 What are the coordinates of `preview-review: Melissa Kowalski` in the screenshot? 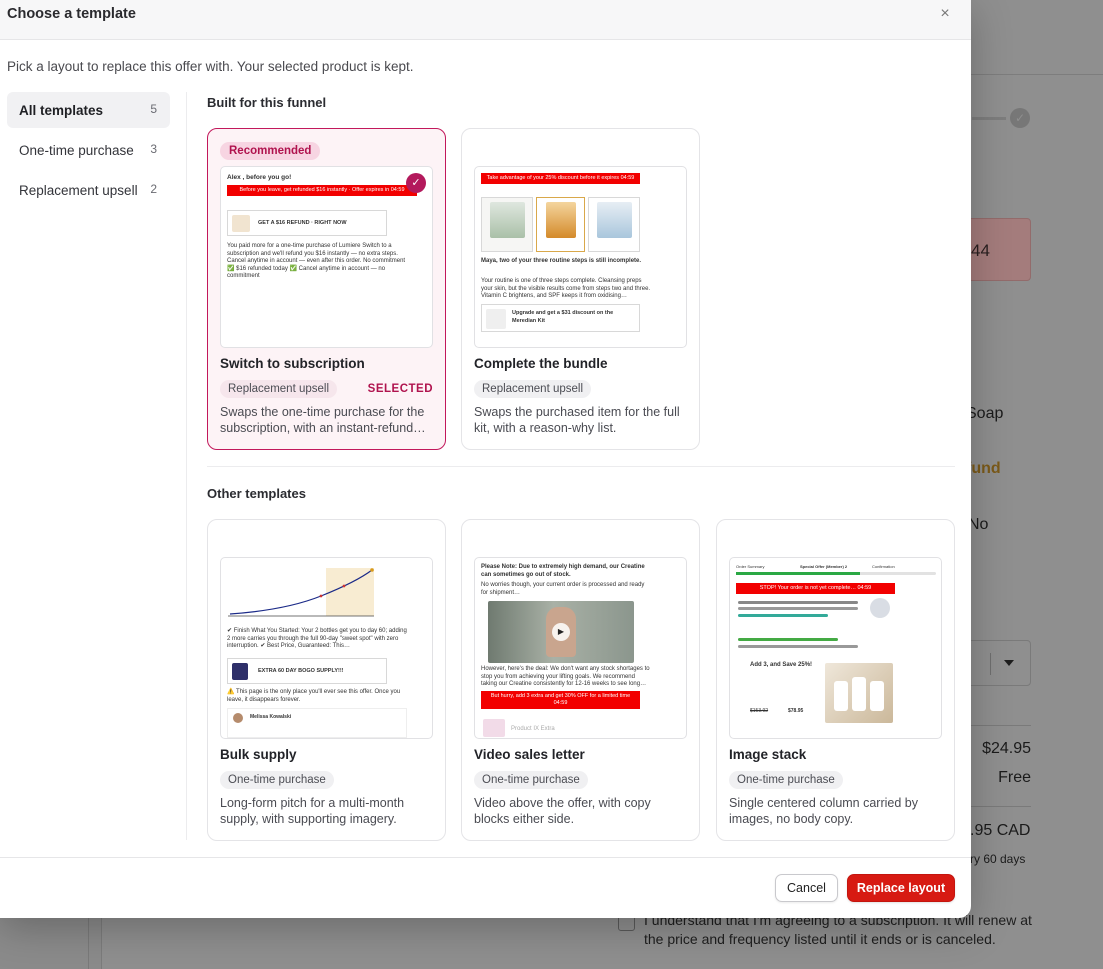 It's located at (317, 723).